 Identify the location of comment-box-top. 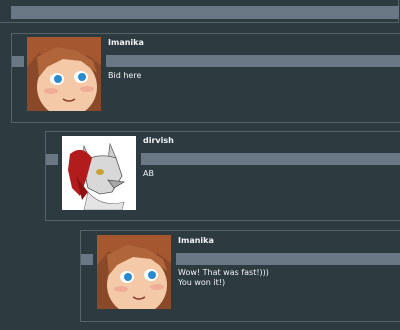
(199, 11).